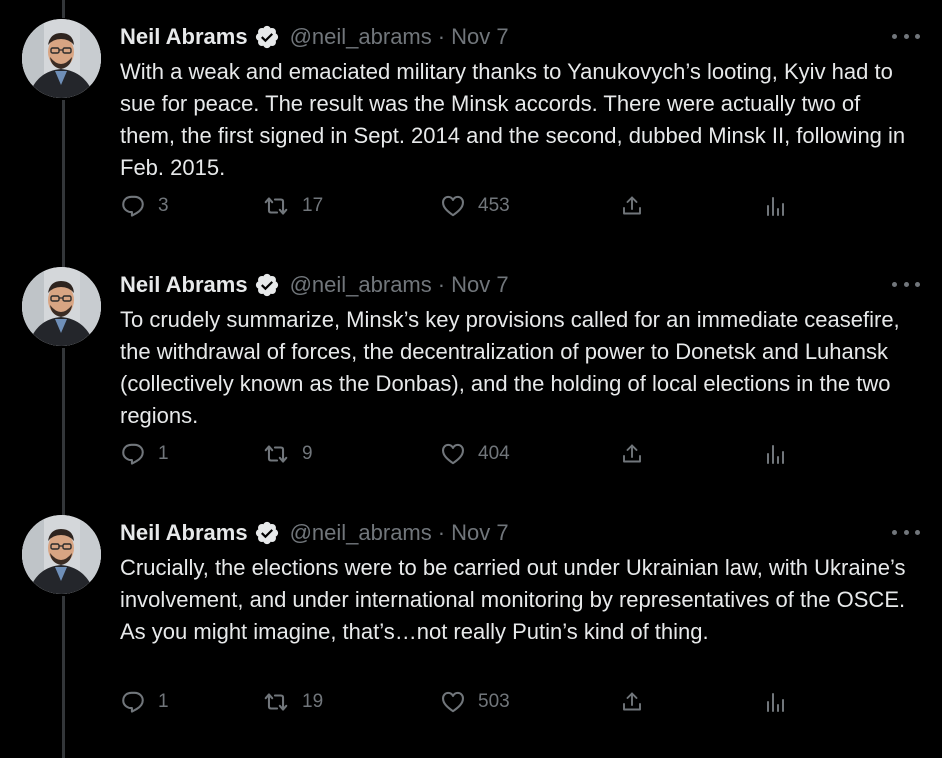 The image size is (942, 758). Describe the element at coordinates (494, 701) in the screenshot. I see `like-count: 503` at that location.